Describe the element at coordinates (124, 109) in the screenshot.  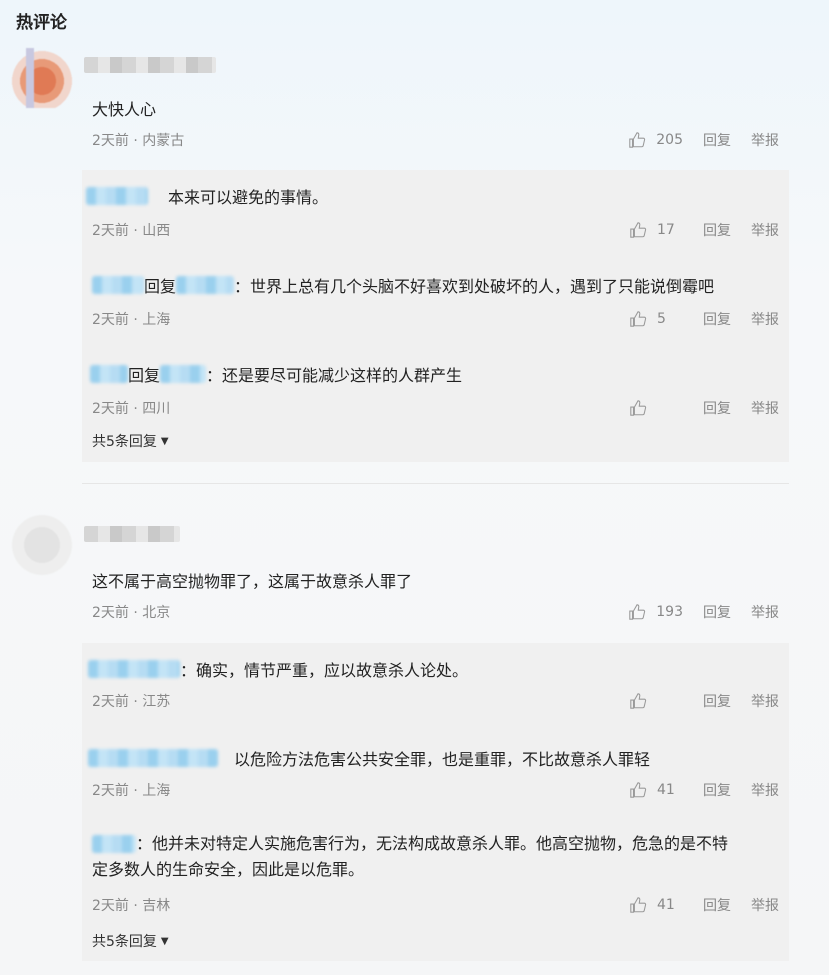
I see `comment-content: 大快人心` at that location.